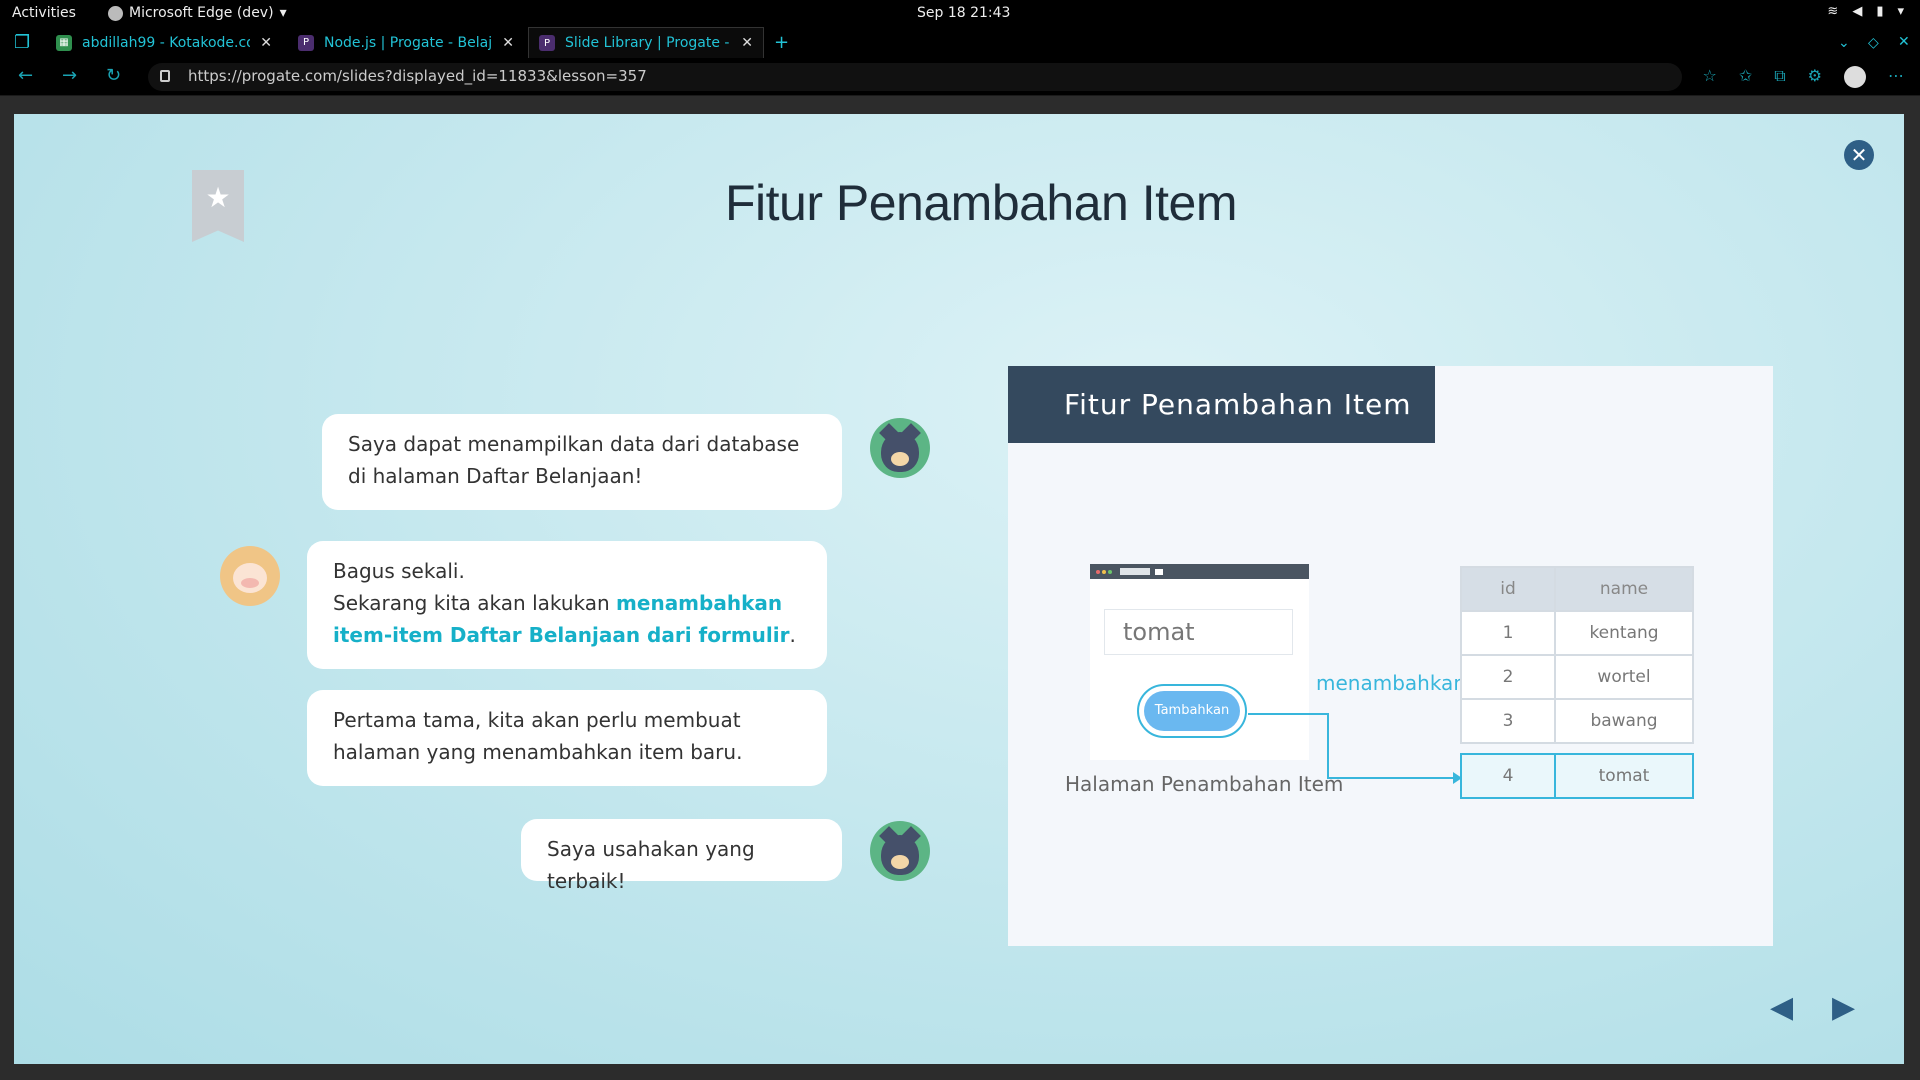  What do you see at coordinates (25, 75) in the screenshot?
I see `back-icon: ←` at bounding box center [25, 75].